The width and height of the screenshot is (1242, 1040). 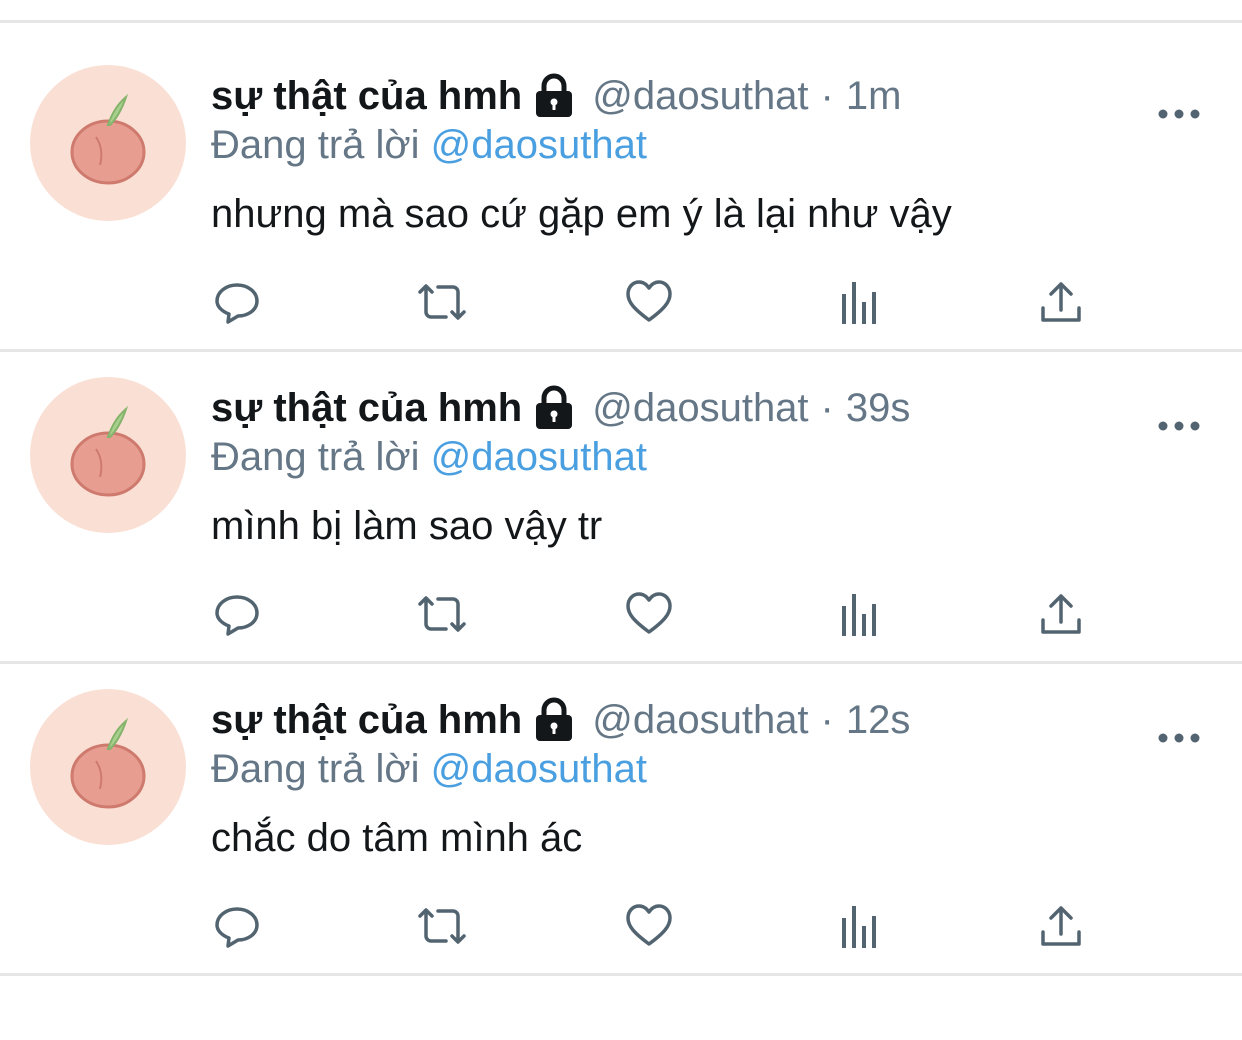 I want to click on tweet-divider, so click(x=621, y=974).